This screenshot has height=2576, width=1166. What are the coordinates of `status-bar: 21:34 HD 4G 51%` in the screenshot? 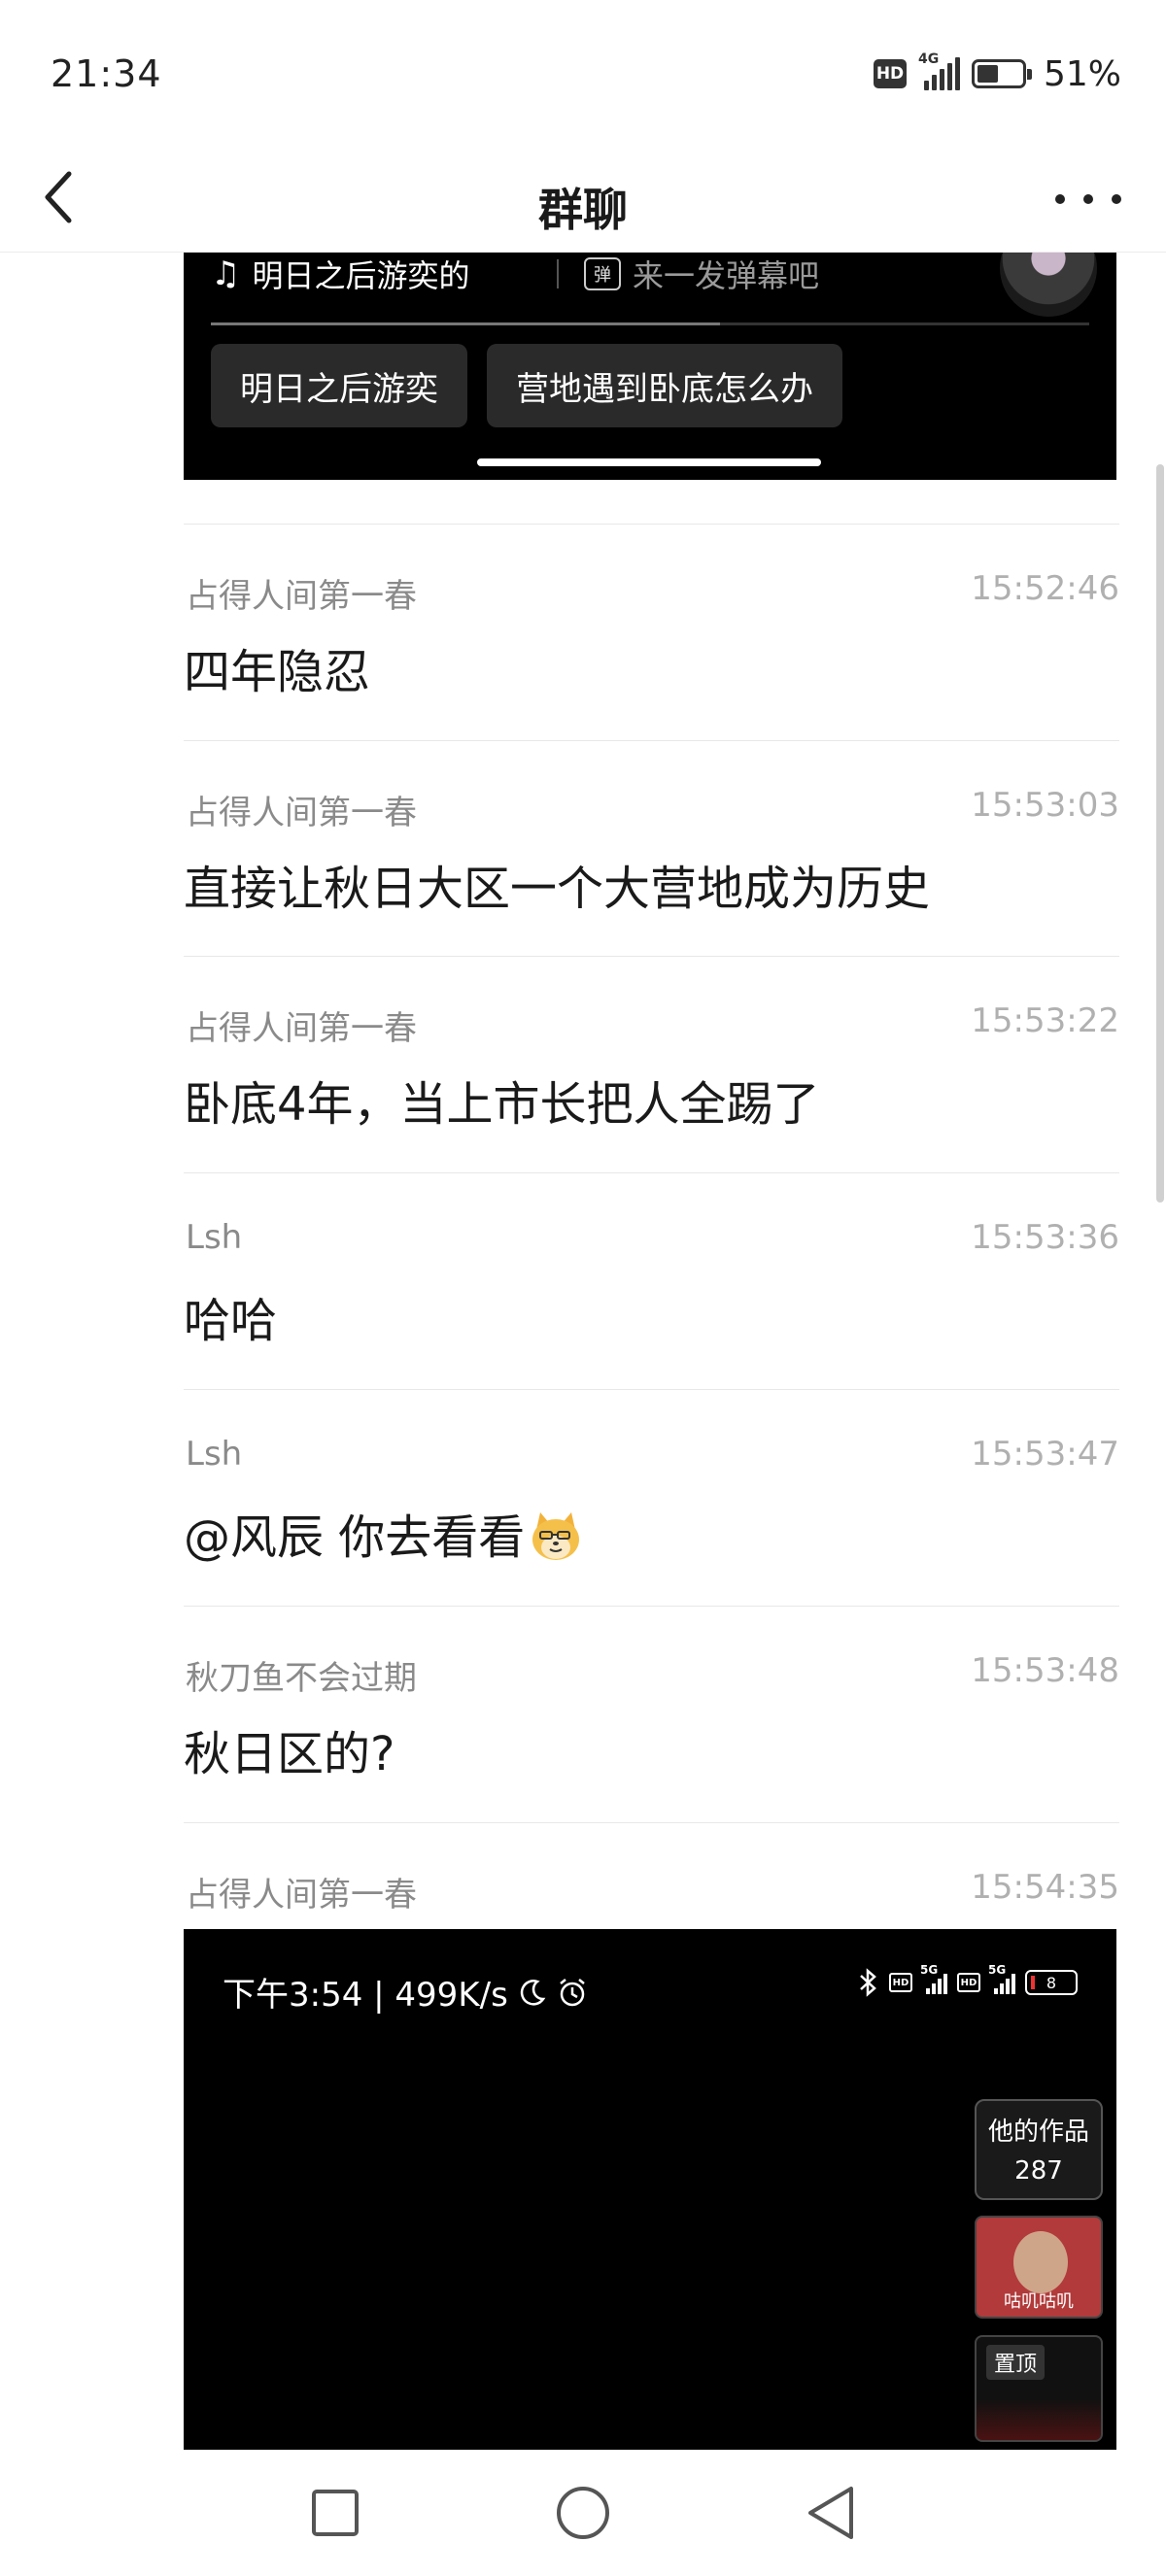 It's located at (583, 73).